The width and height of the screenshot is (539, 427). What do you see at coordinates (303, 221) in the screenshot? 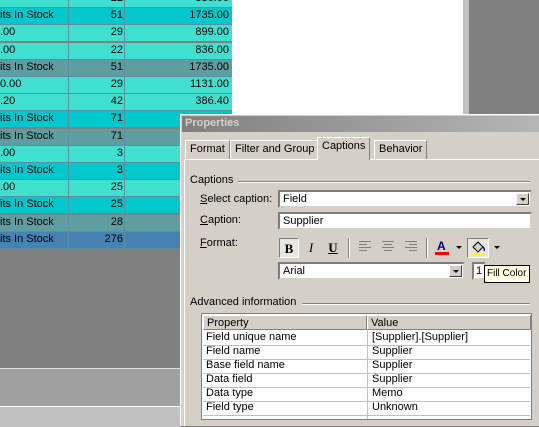
I see `caption-value: Supplier` at bounding box center [303, 221].